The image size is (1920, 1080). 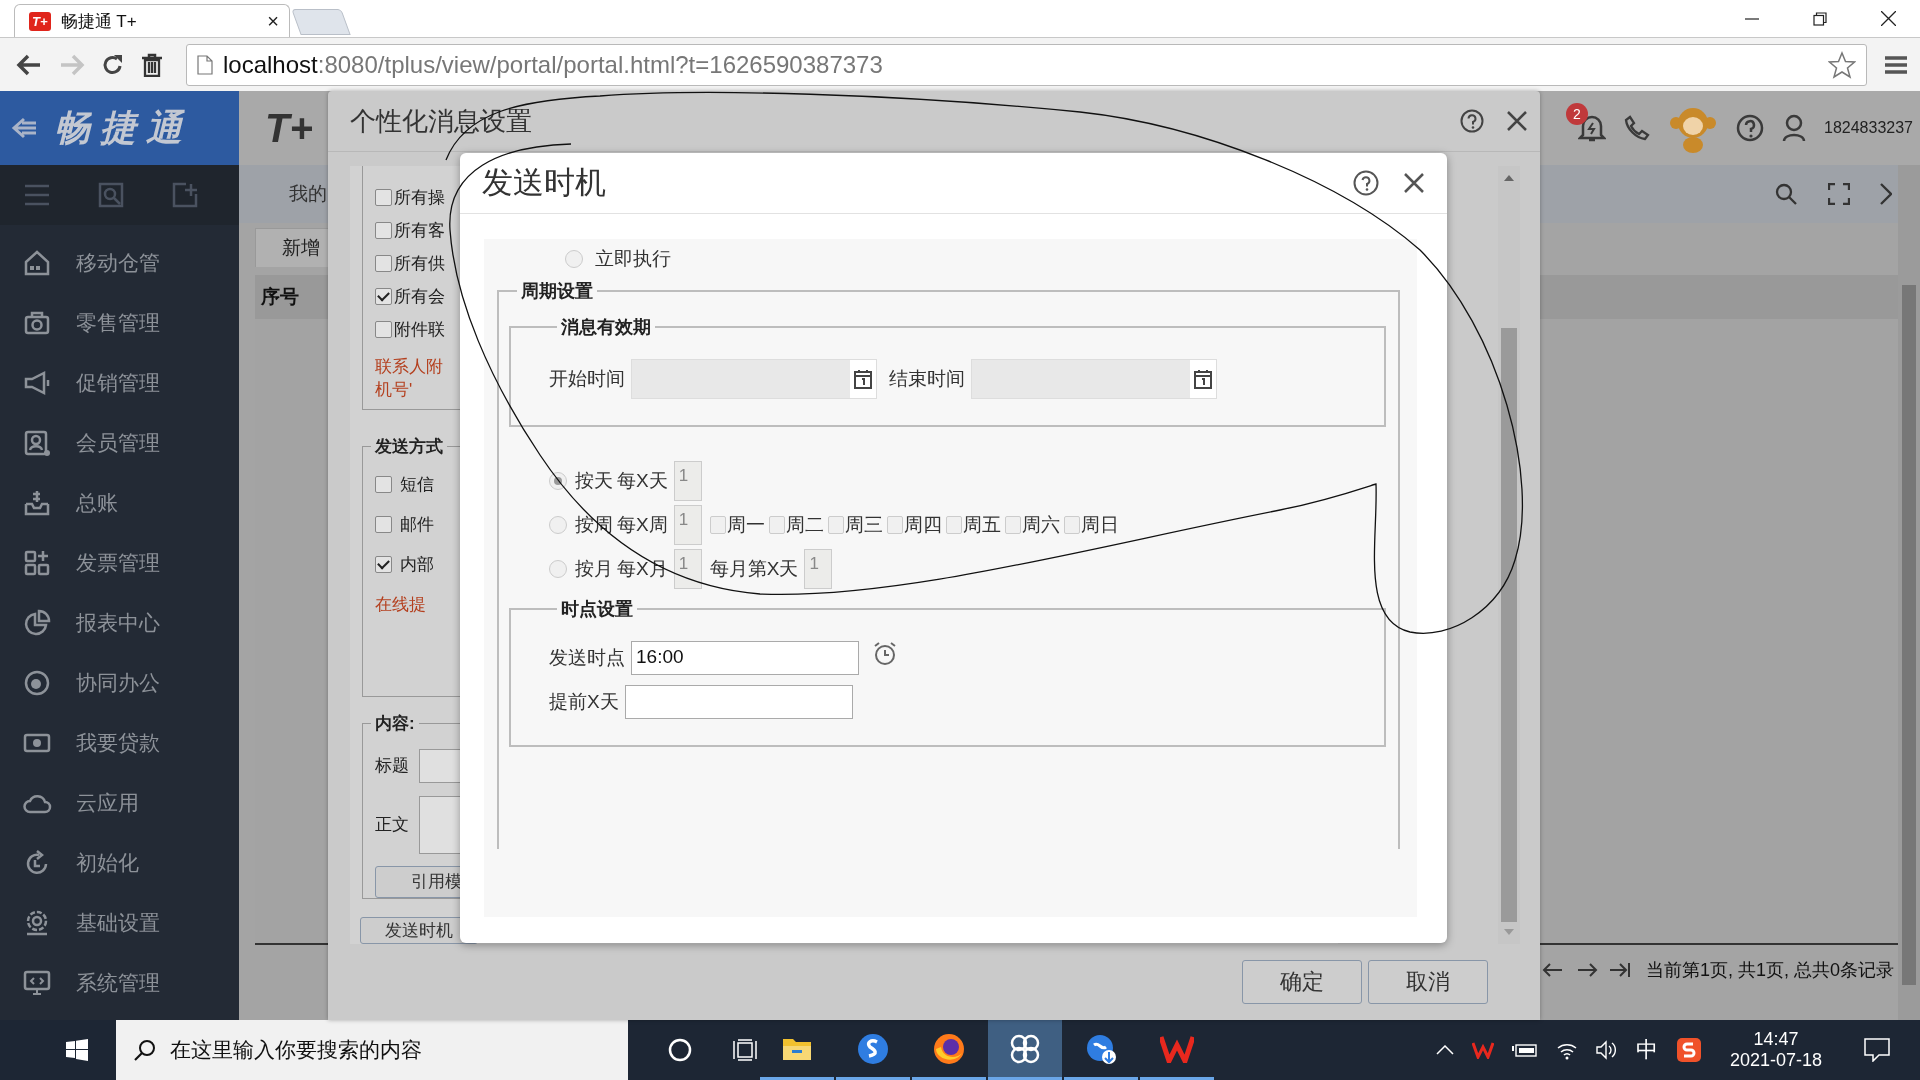 What do you see at coordinates (1869, 128) in the screenshot?
I see `account-number: 1824833237` at bounding box center [1869, 128].